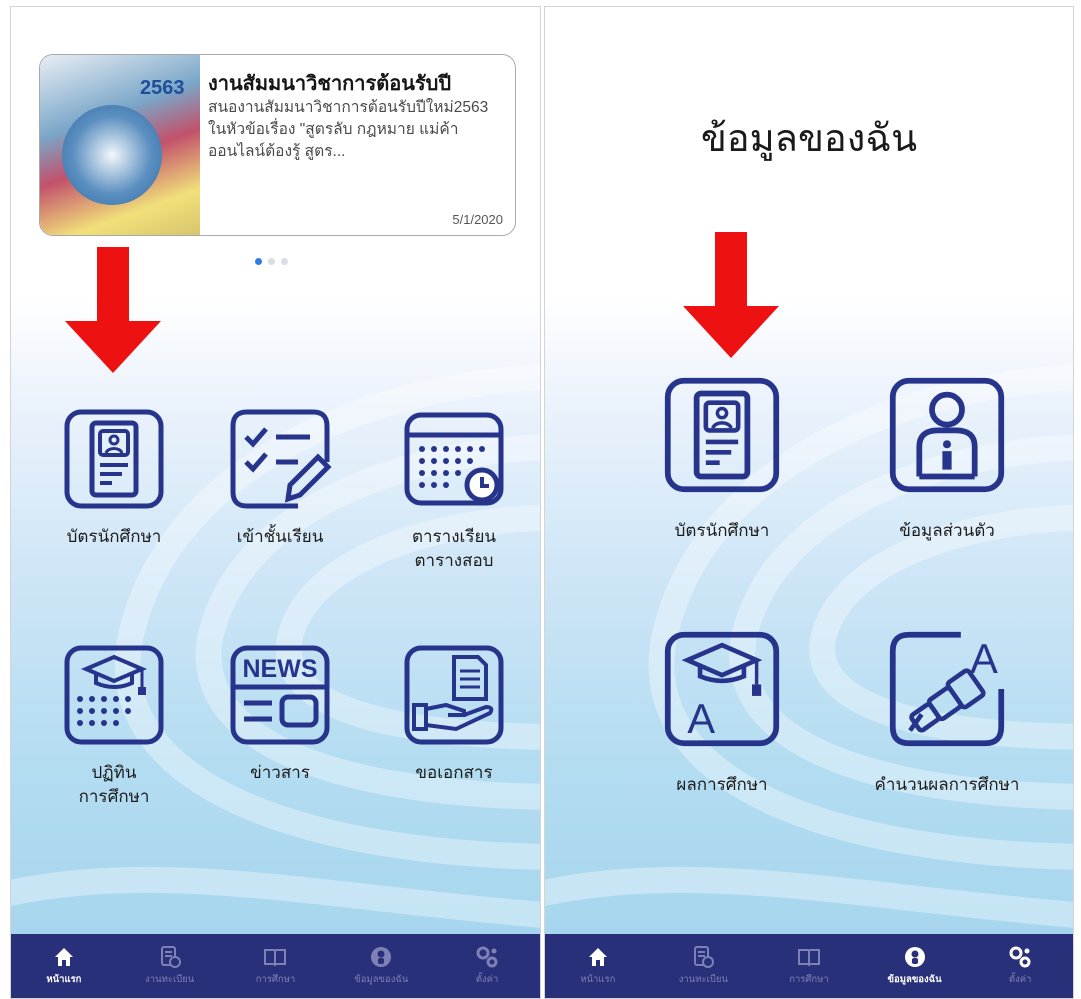 This screenshot has width=1081, height=999. Describe the element at coordinates (454, 695) in the screenshot. I see `document-hand-icon` at that location.